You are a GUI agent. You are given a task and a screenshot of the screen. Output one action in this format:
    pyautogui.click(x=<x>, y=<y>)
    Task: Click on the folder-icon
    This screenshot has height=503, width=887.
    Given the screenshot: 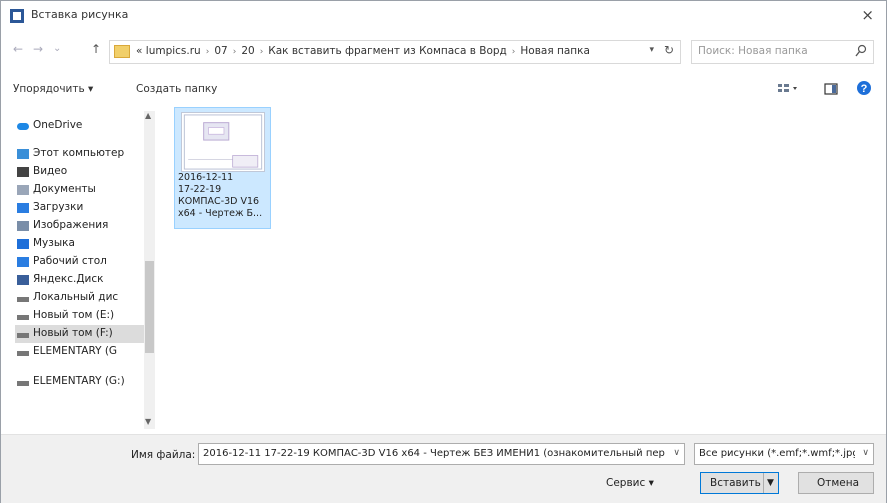 What is the action you would take?
    pyautogui.click(x=122, y=51)
    